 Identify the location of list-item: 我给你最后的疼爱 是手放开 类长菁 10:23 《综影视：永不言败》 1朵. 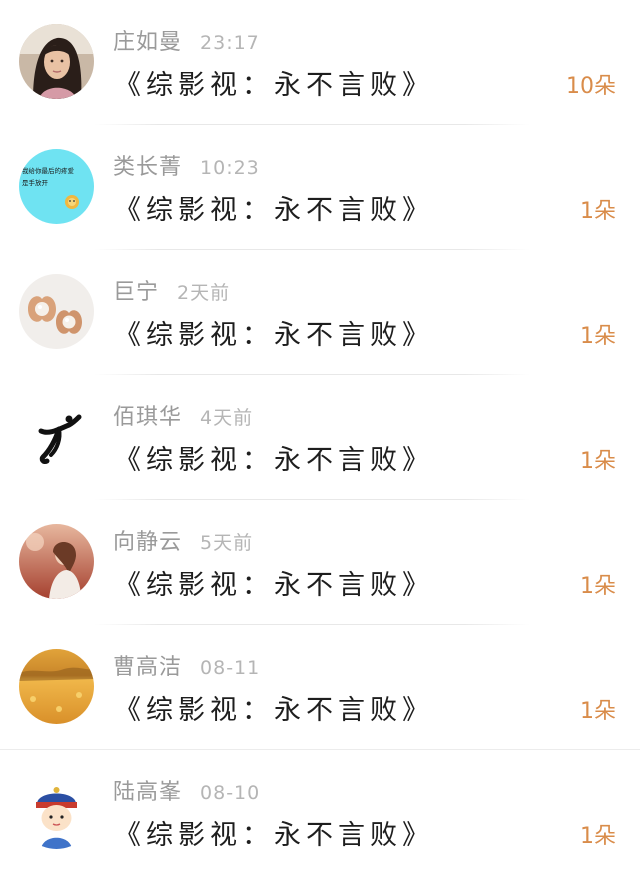
(320, 187).